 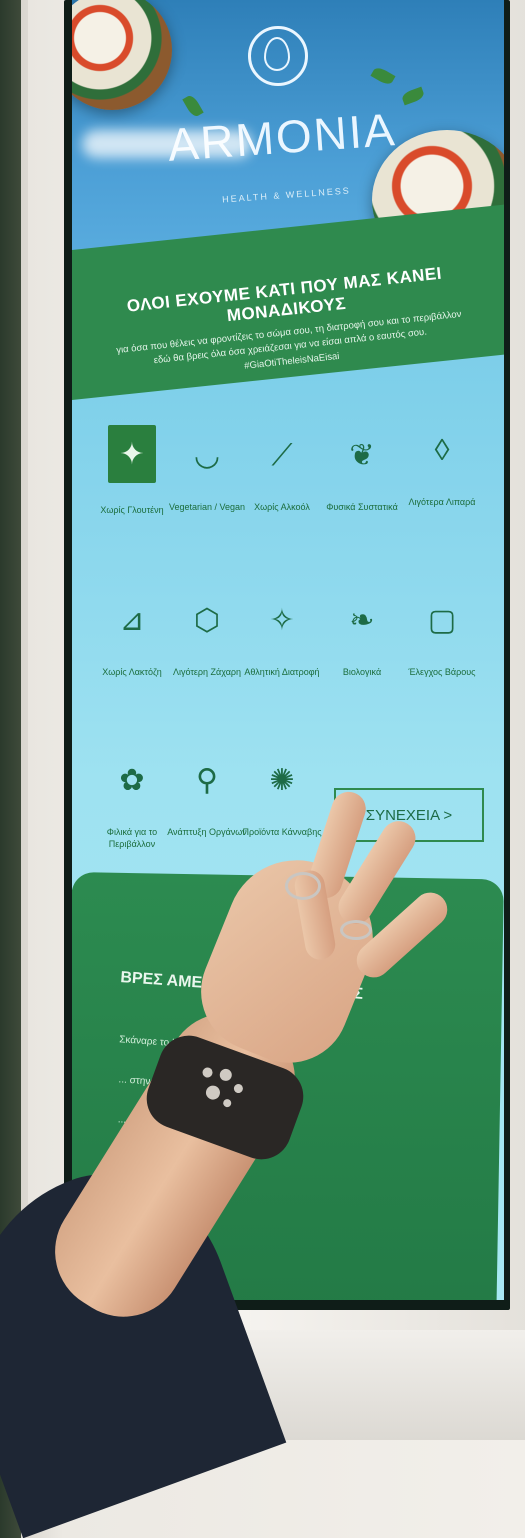 What do you see at coordinates (282, 620) in the screenshot?
I see `runner-icon: ✧` at bounding box center [282, 620].